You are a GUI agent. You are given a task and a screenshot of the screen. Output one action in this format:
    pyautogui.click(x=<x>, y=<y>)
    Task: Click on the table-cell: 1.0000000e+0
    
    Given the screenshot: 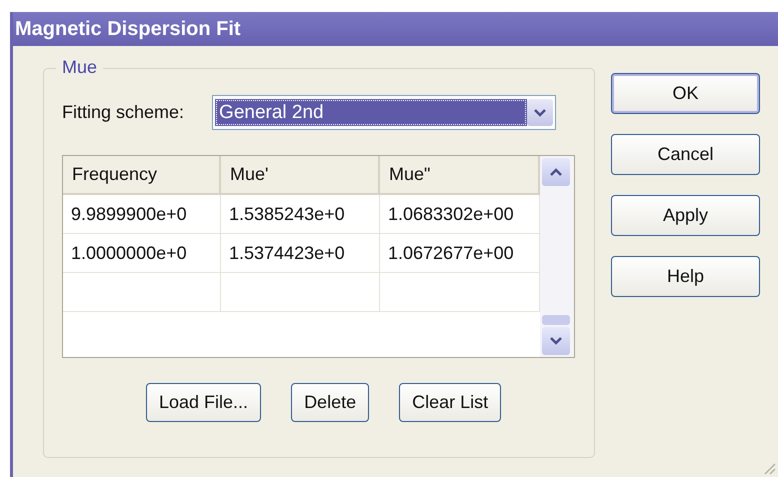 What is the action you would take?
    pyautogui.click(x=142, y=253)
    